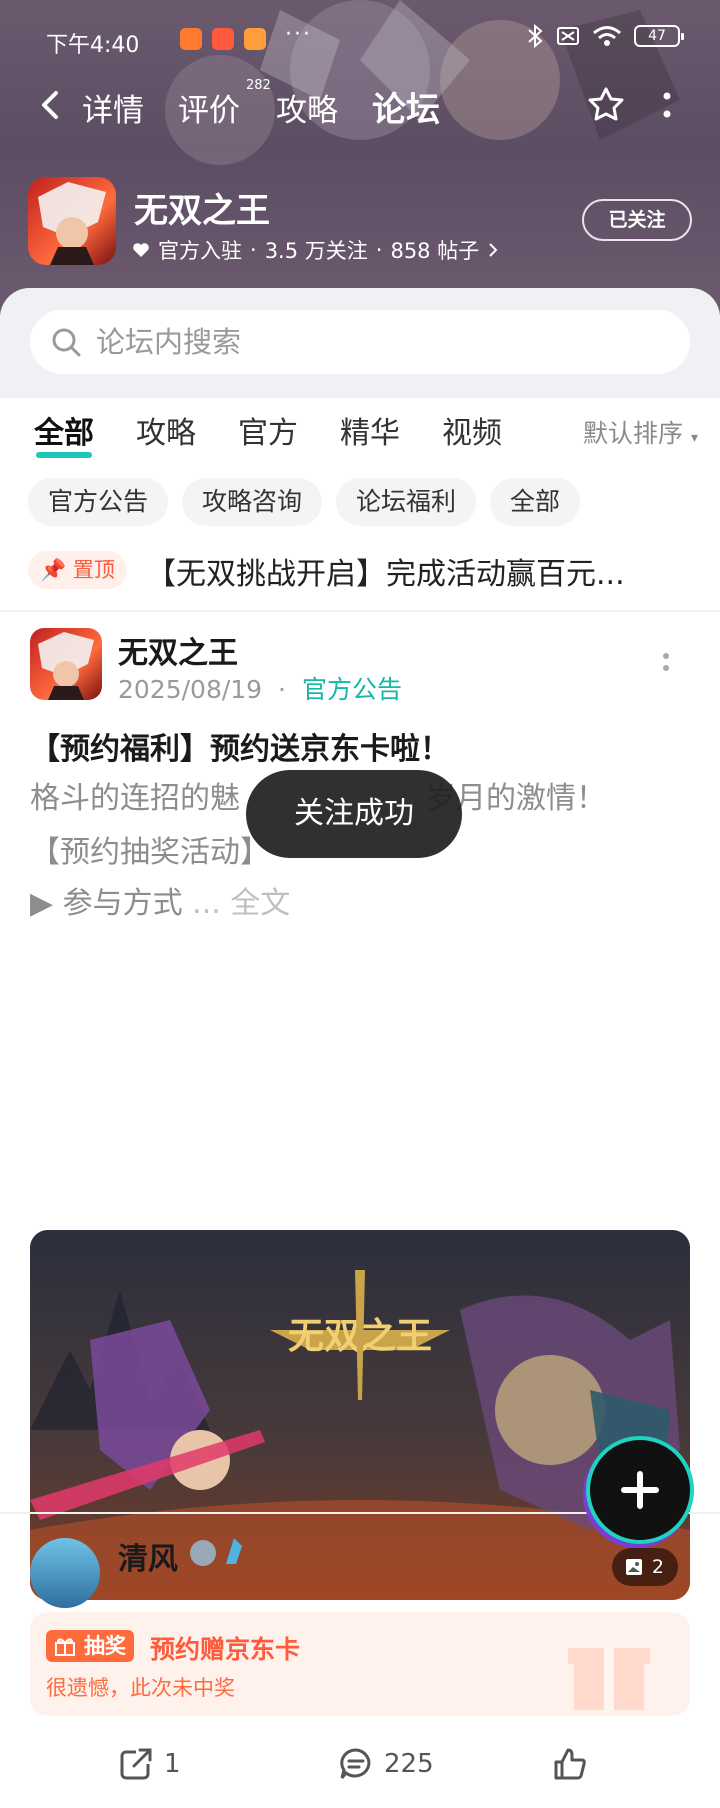 The height and width of the screenshot is (1808, 720). What do you see at coordinates (659, 36) in the screenshot?
I see `battery-icon: 47` at bounding box center [659, 36].